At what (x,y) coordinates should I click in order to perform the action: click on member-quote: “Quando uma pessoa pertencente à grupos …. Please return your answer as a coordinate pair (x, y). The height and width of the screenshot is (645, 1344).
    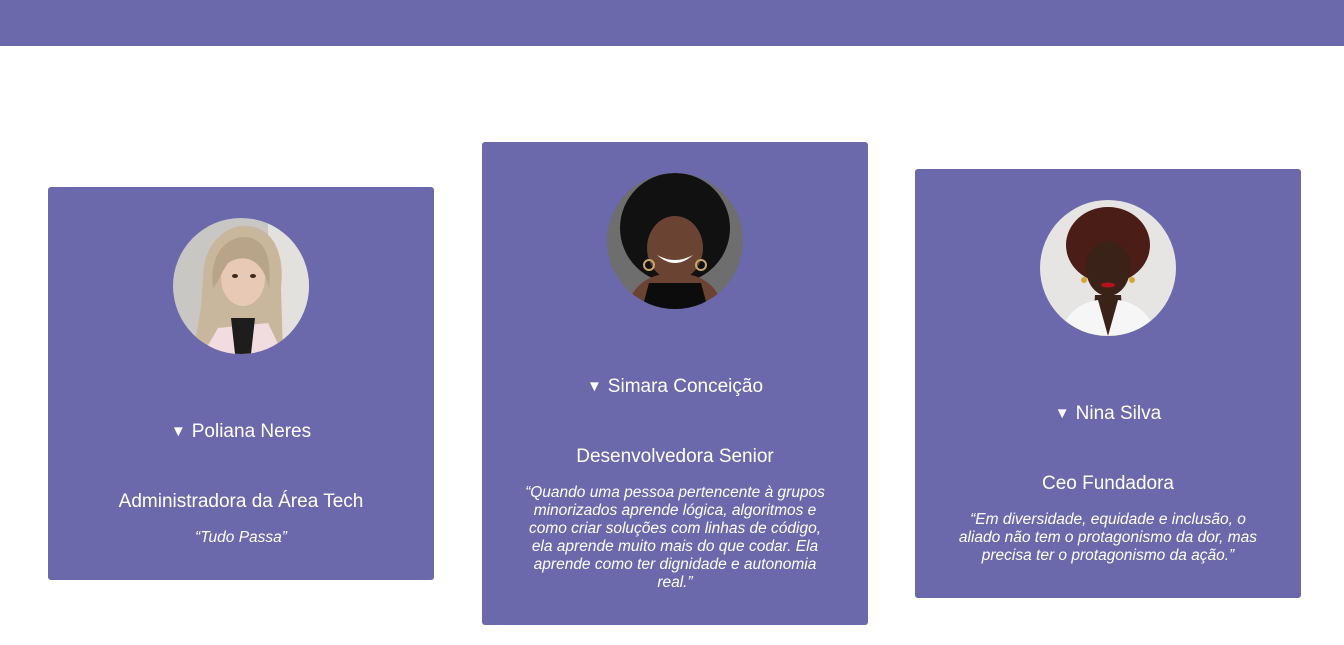
    Looking at the image, I should click on (675, 537).